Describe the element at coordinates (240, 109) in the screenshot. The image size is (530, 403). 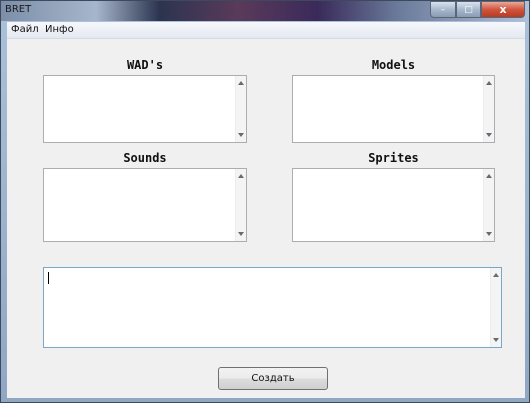
I see `wads-scrollbar` at that location.